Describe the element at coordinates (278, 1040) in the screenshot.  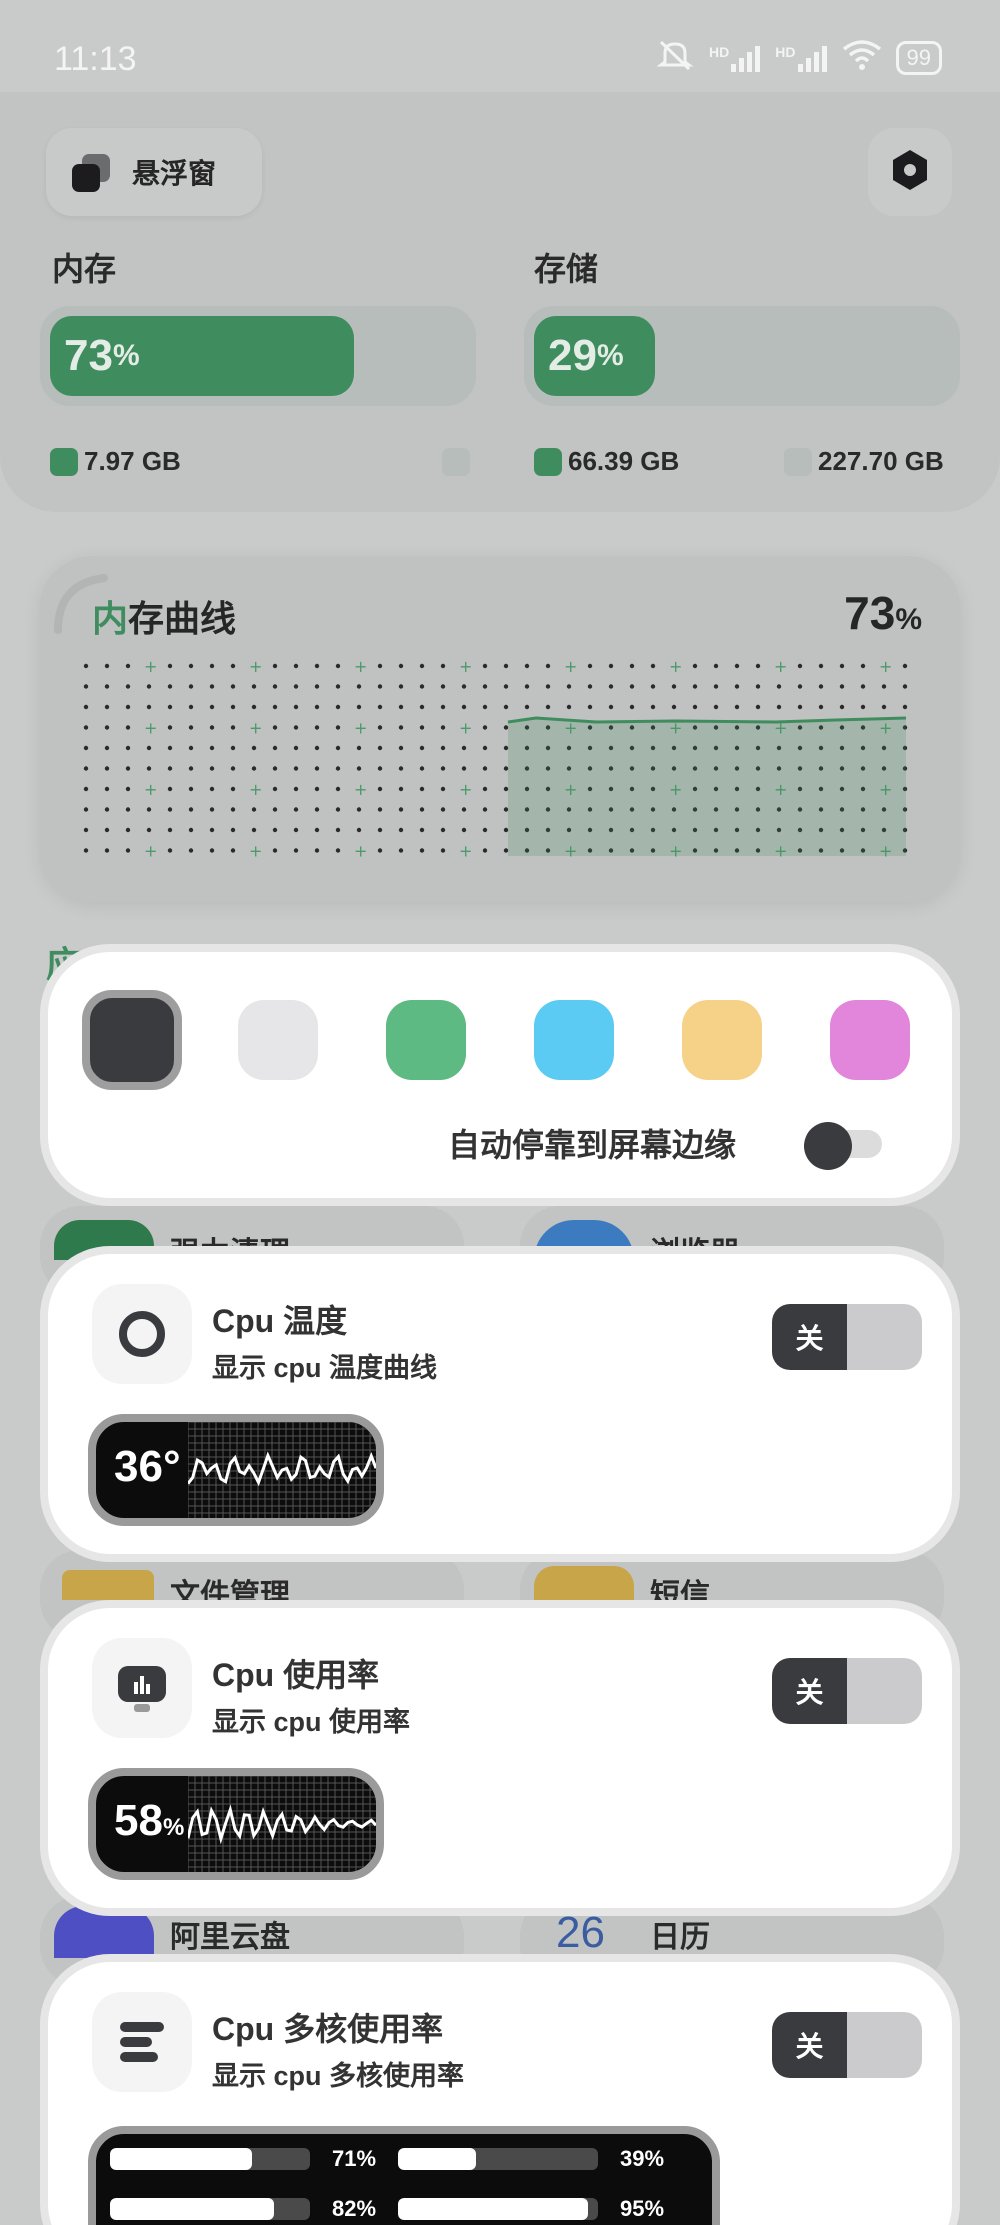
I see `color-swatch-white` at that location.